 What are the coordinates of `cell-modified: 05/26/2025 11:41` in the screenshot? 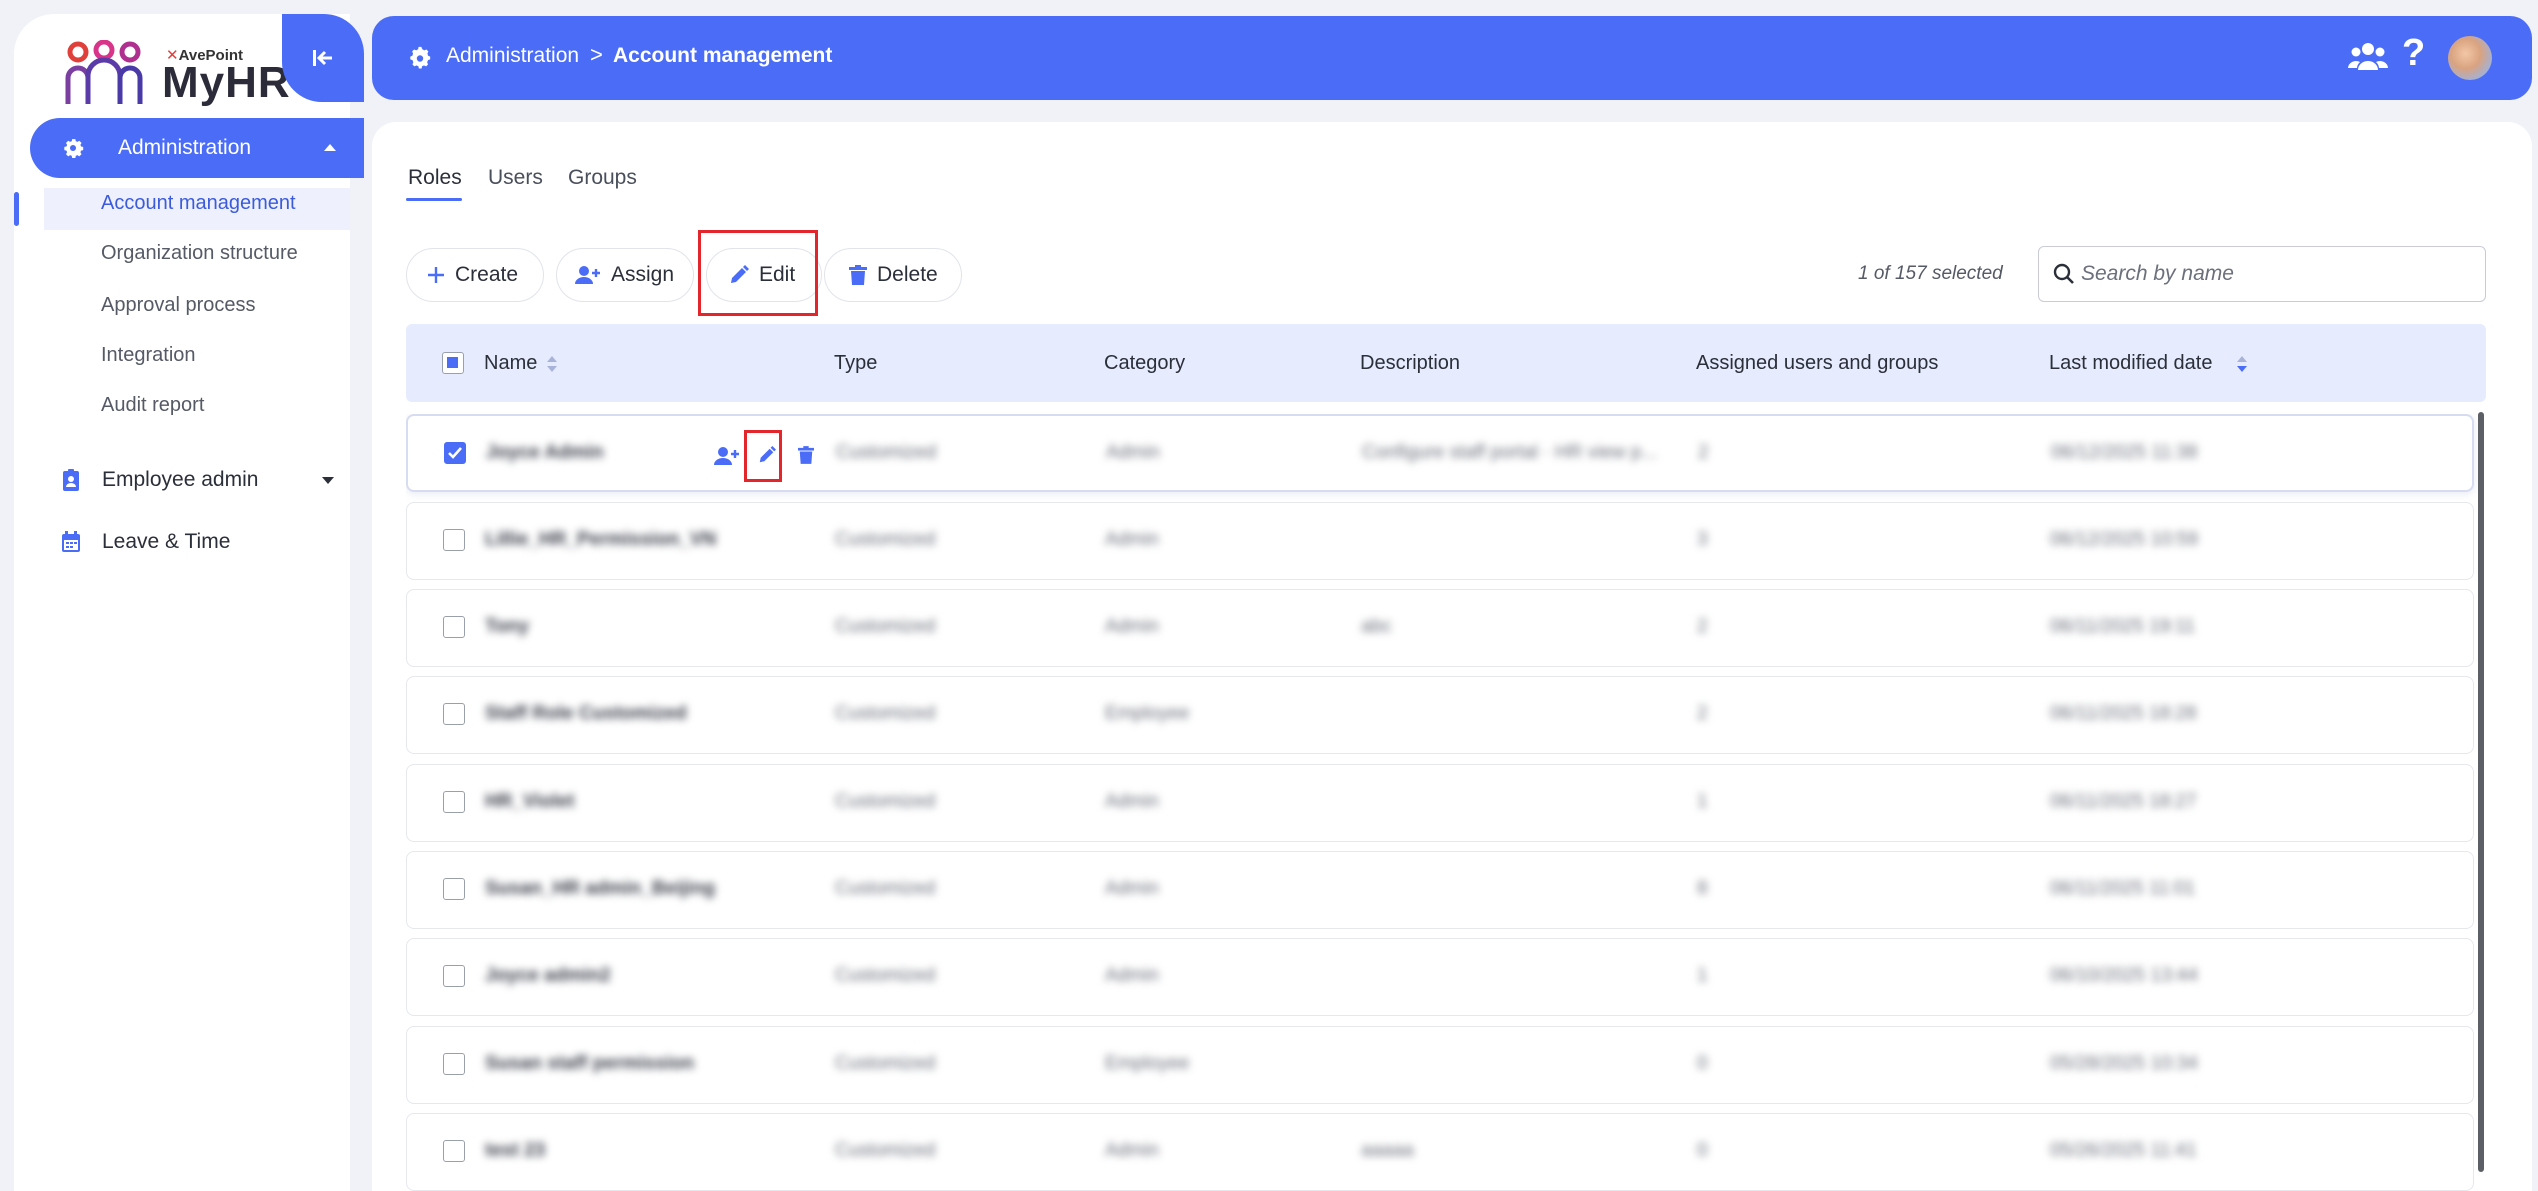 It's located at (2123, 1150).